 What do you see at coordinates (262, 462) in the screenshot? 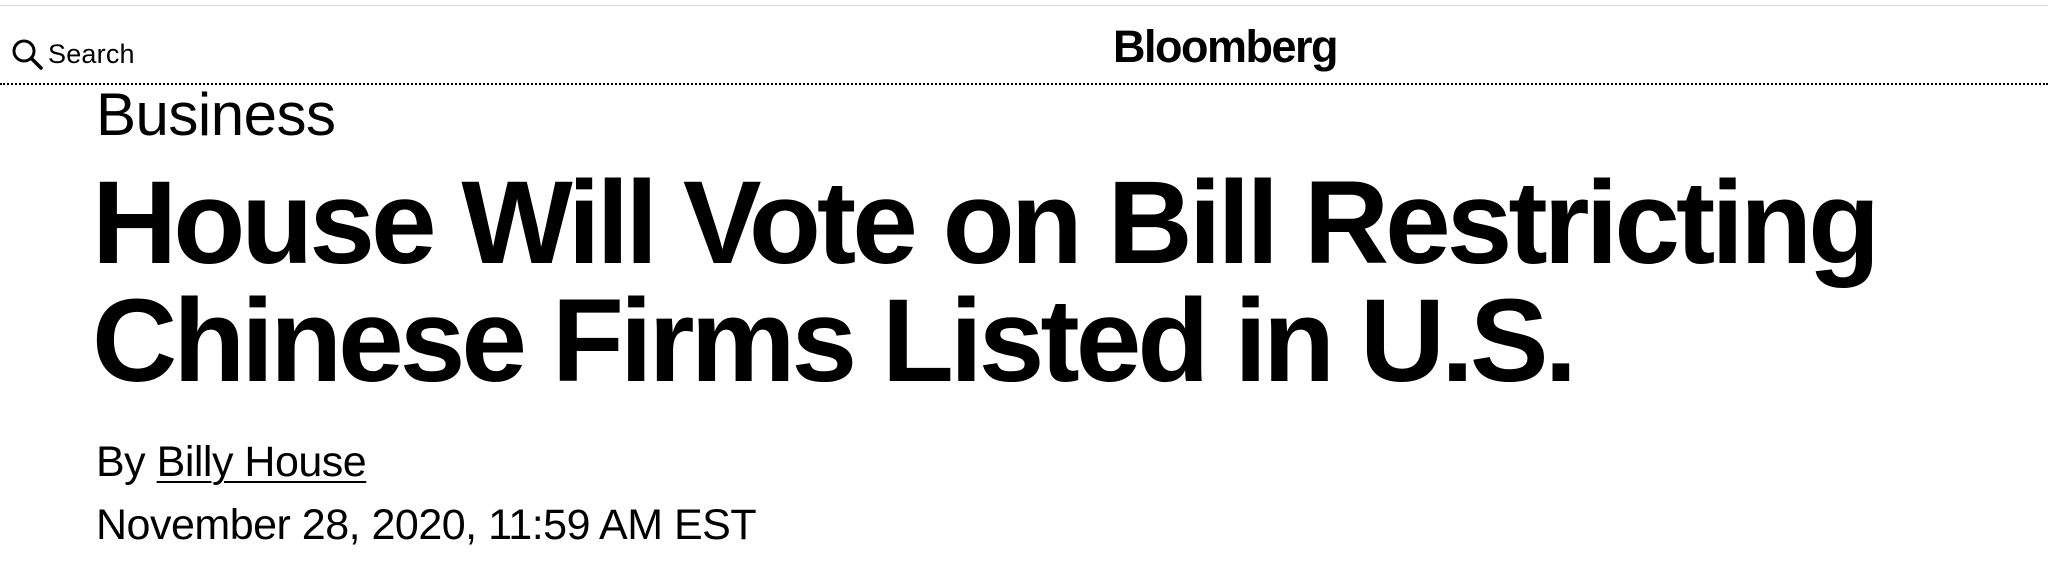
I see `author-link: Billy House` at bounding box center [262, 462].